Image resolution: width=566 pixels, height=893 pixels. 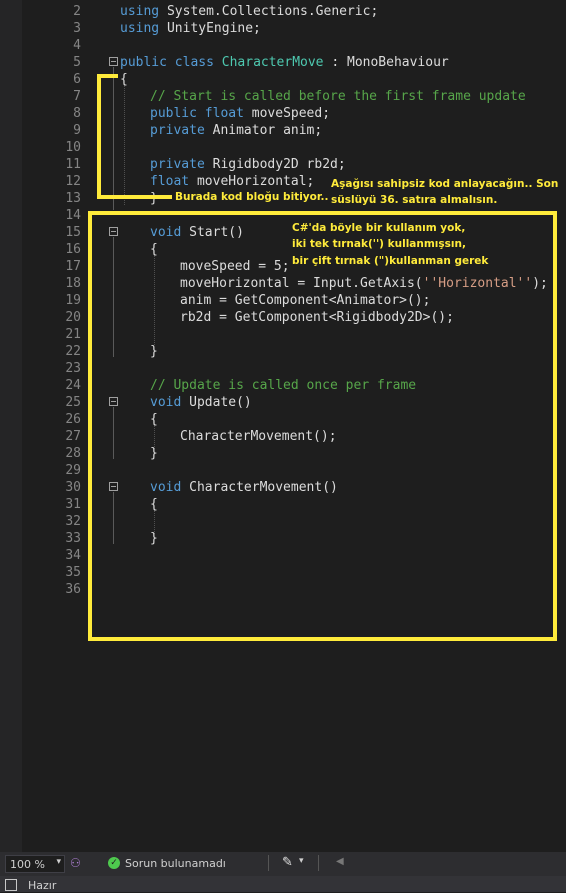 What do you see at coordinates (252, 197) in the screenshot?
I see `annotation-block-end: Burada kod bloğu bitiyor..` at bounding box center [252, 197].